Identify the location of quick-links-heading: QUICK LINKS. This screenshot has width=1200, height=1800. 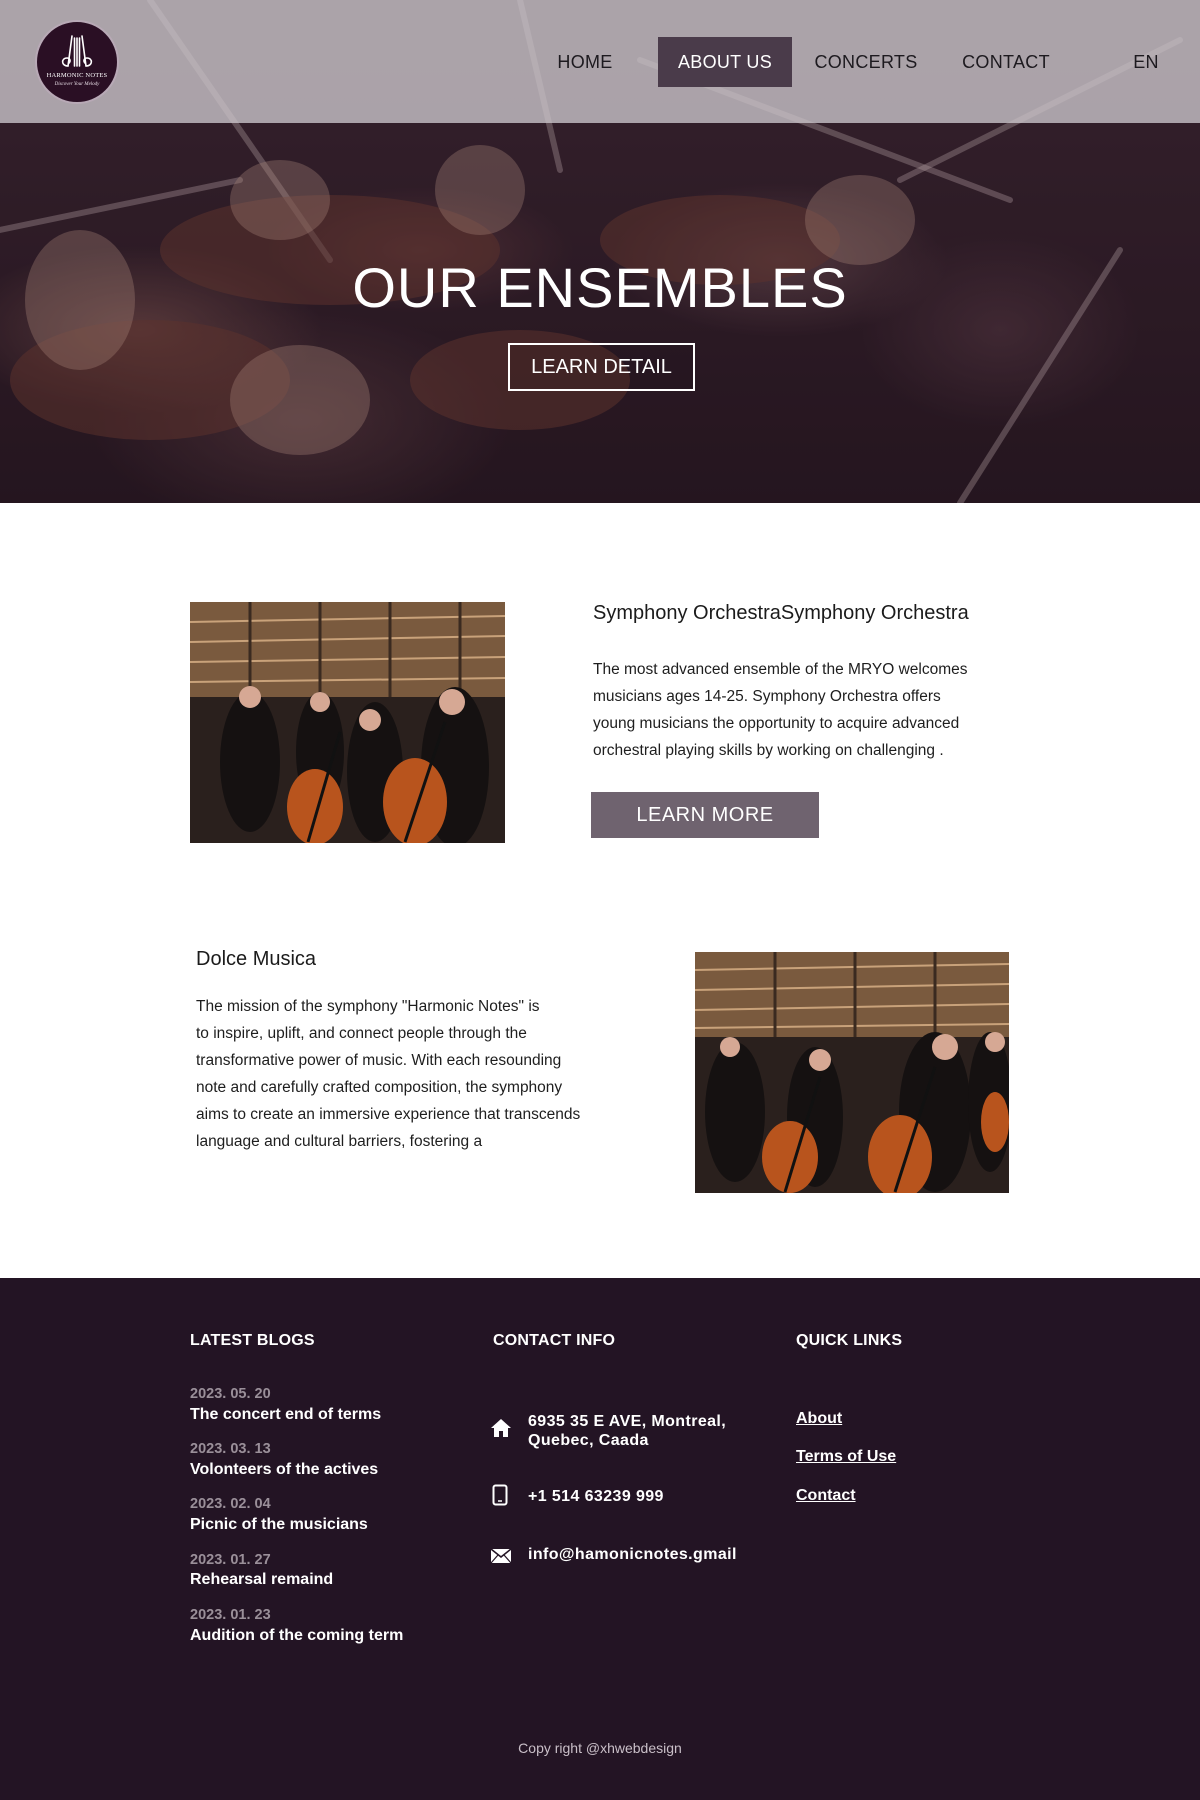
(849, 1340).